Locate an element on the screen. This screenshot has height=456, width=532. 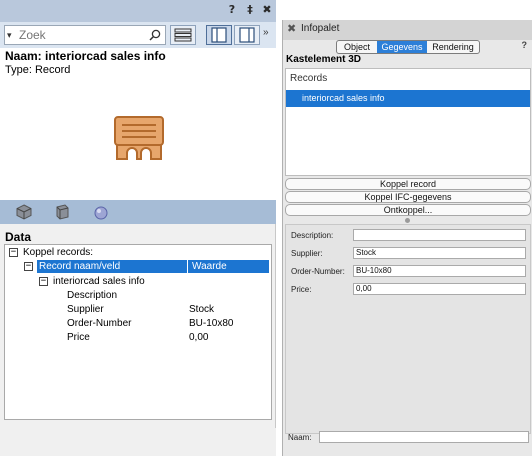
records-list: Records interiorcad sales info is located at coordinates (408, 122).